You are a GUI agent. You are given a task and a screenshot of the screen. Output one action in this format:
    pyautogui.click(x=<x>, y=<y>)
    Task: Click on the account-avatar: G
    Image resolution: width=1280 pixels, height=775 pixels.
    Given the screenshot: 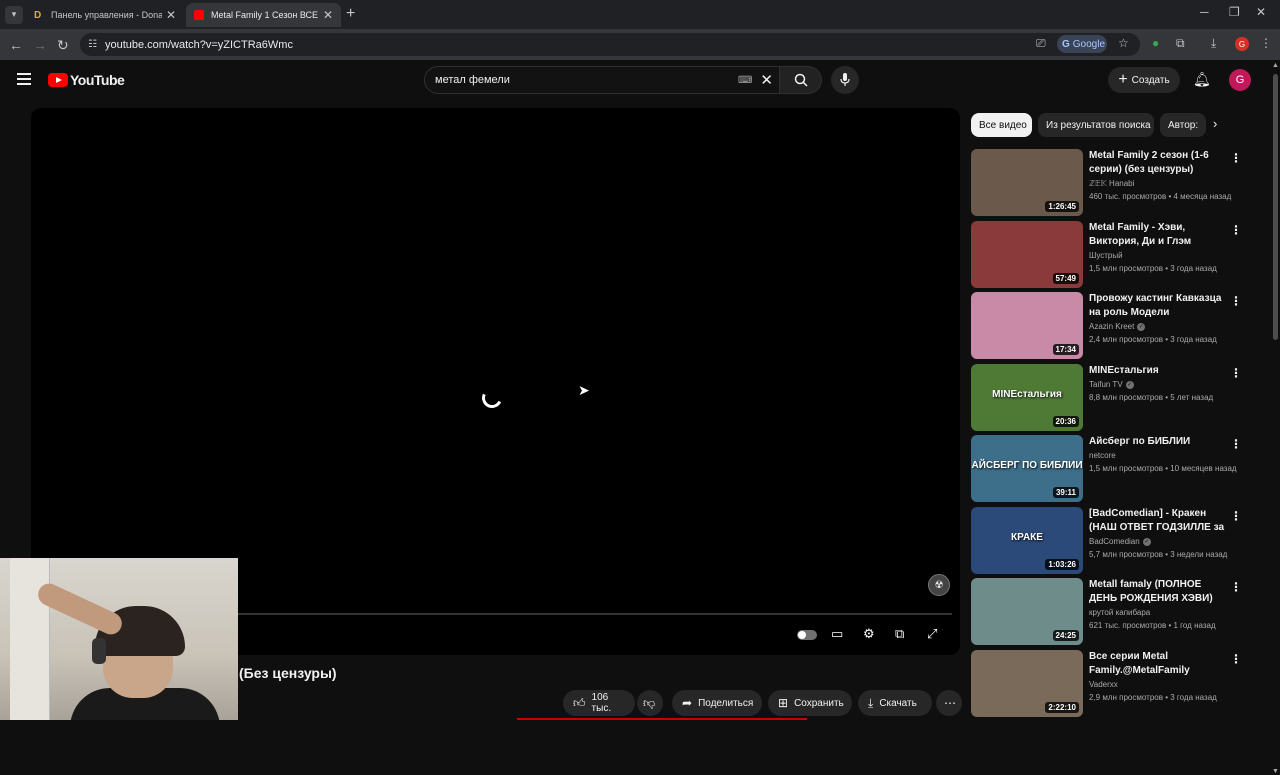 What is the action you would take?
    pyautogui.click(x=1240, y=80)
    